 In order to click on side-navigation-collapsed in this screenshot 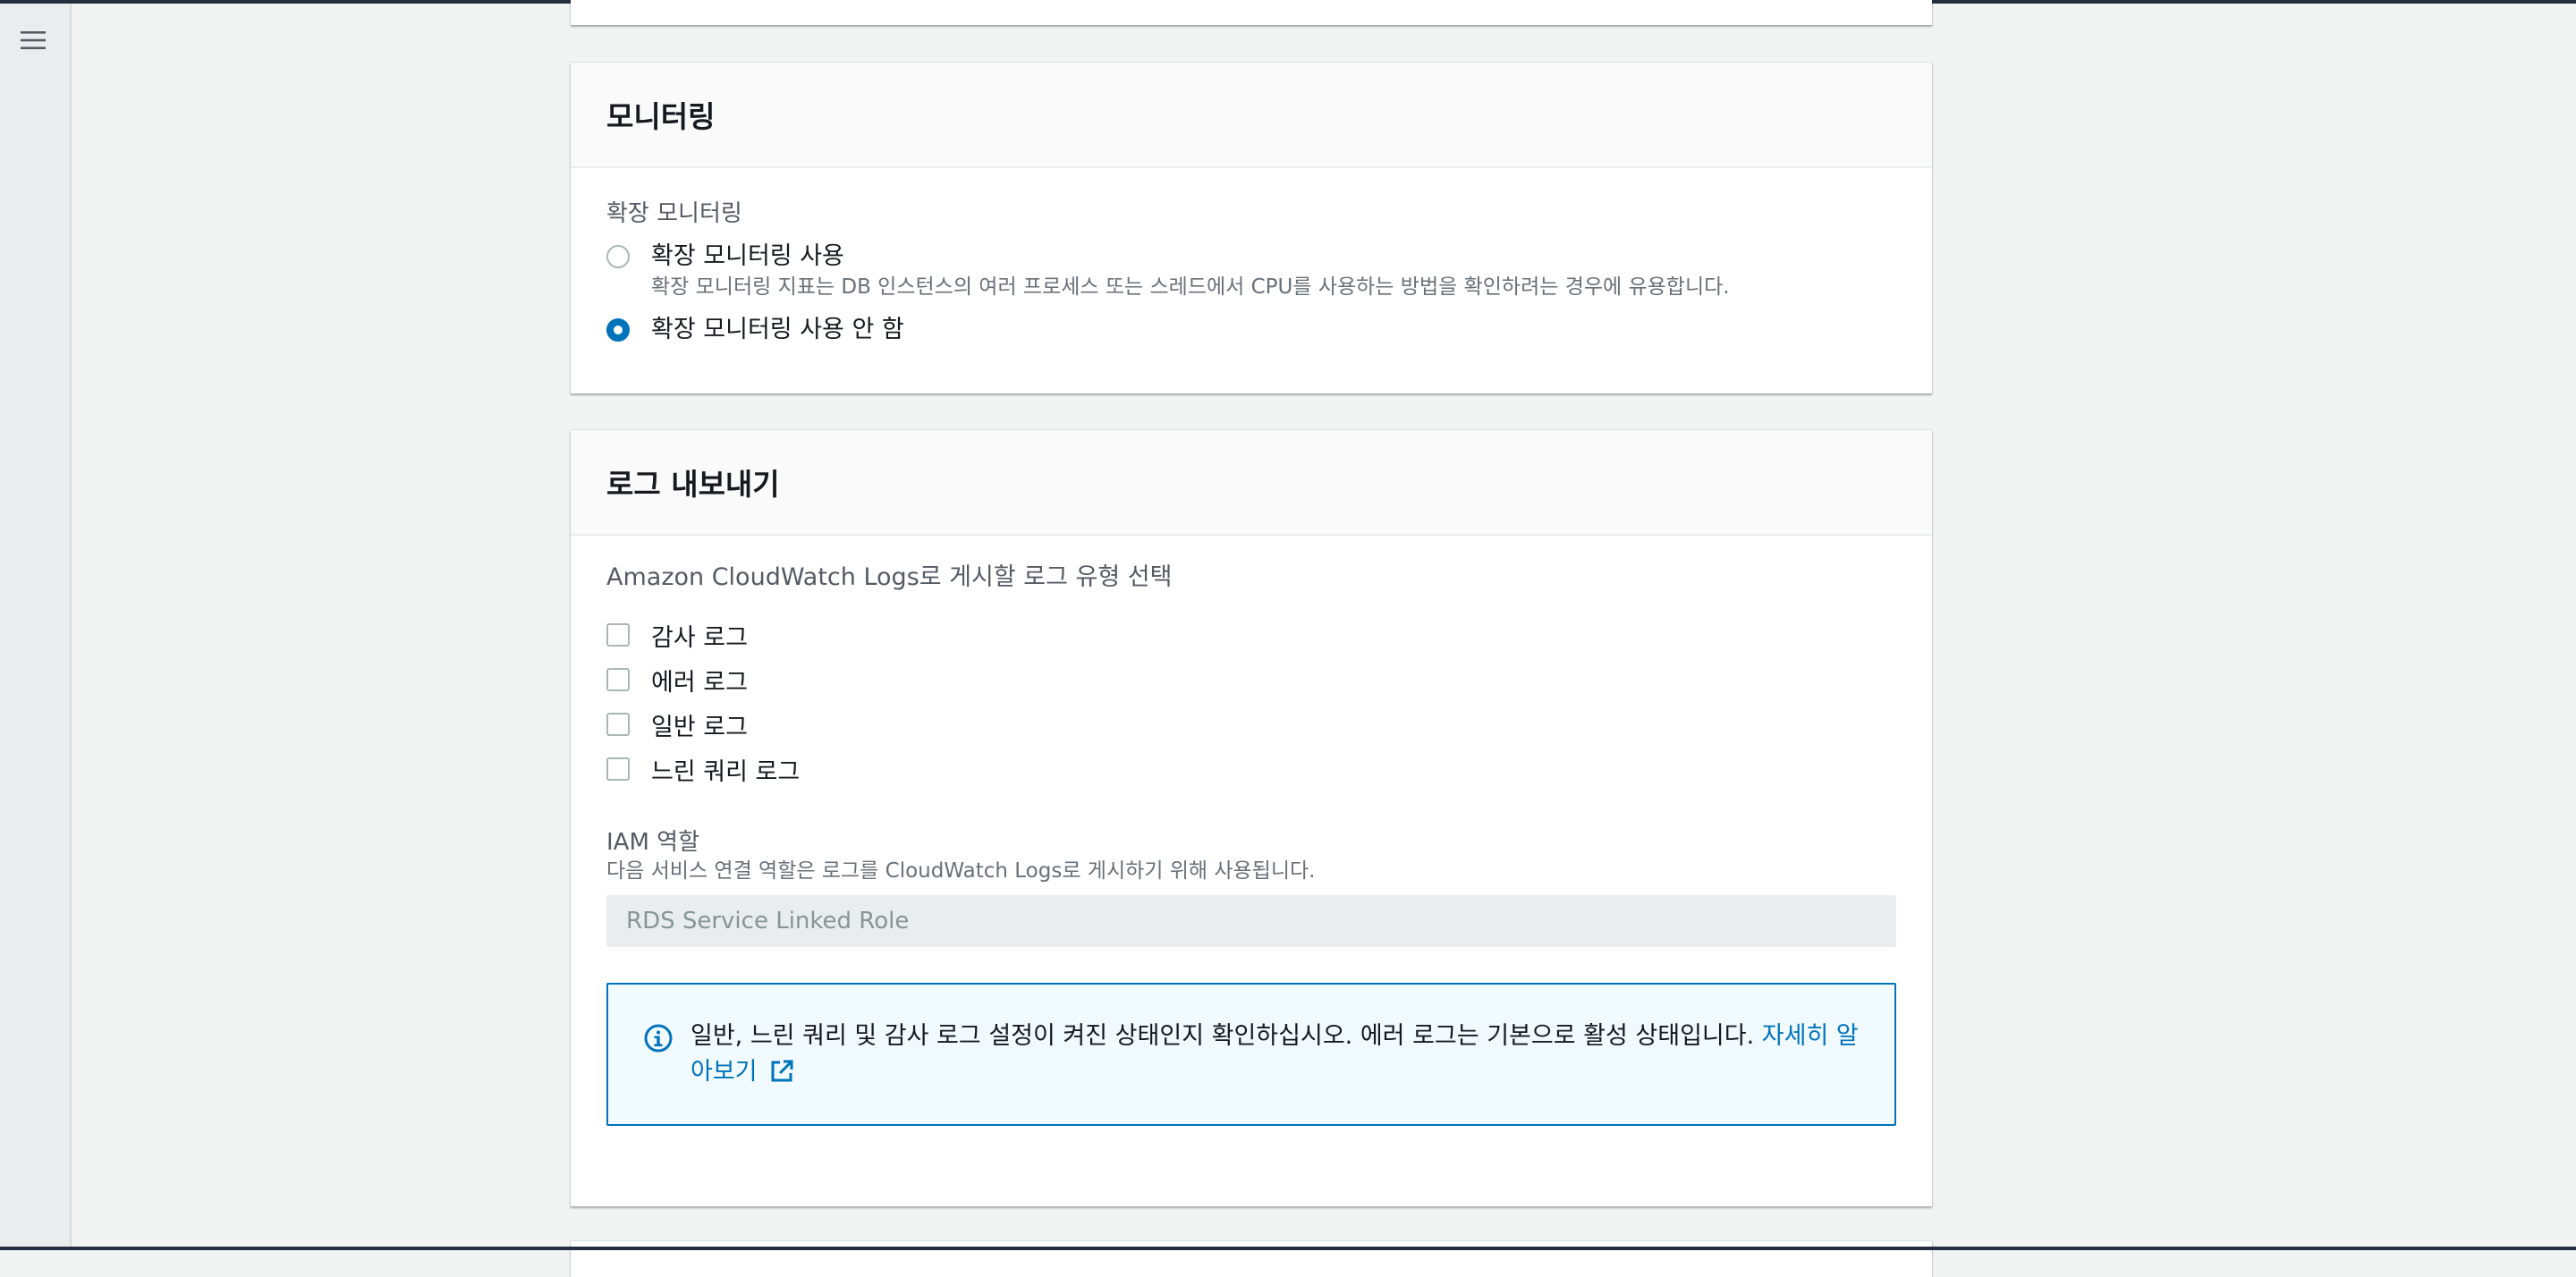, I will do `click(36, 625)`.